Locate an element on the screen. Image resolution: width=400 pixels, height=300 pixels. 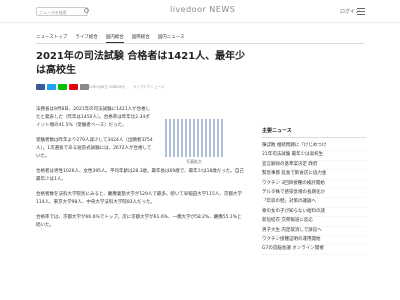
sidebar-news-item: G7の首脳会議 オンライン開催 is located at coordinates (314, 250).